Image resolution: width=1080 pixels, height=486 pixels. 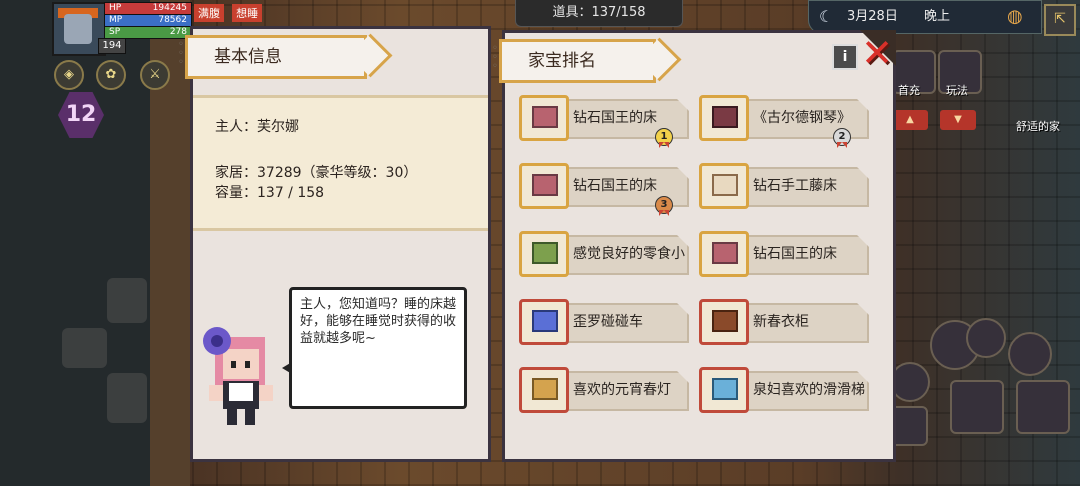 I want to click on piano-icon, so click(x=724, y=118).